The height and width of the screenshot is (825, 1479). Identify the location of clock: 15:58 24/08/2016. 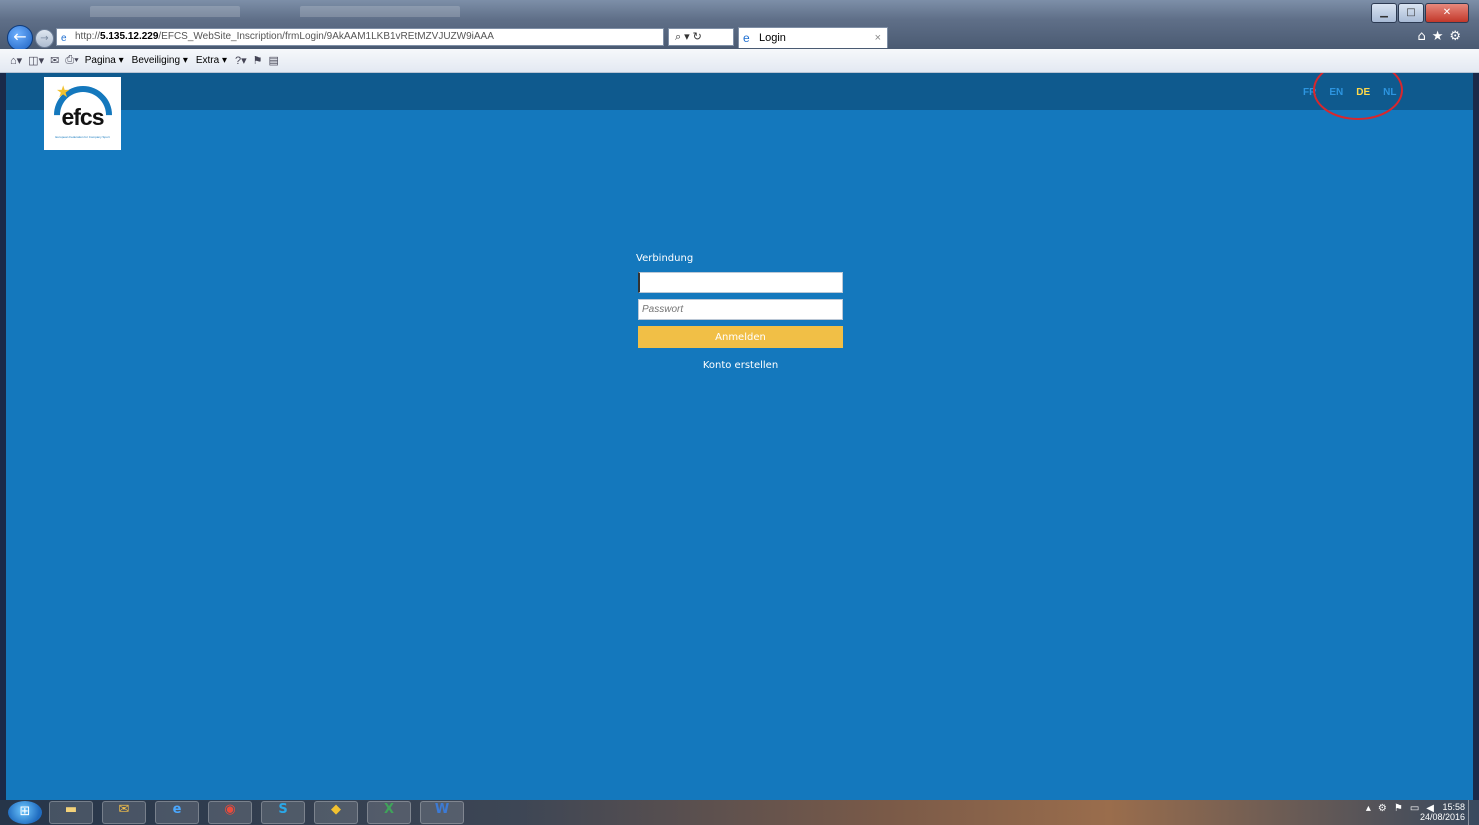
(1442, 812).